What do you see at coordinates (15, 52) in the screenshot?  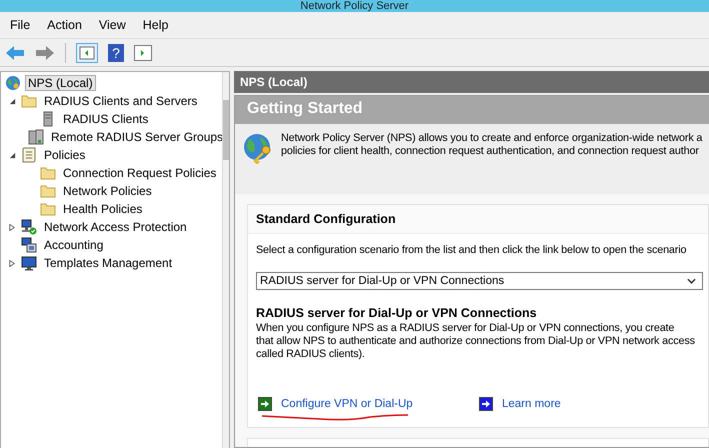 I see `back-arrow-icon` at bounding box center [15, 52].